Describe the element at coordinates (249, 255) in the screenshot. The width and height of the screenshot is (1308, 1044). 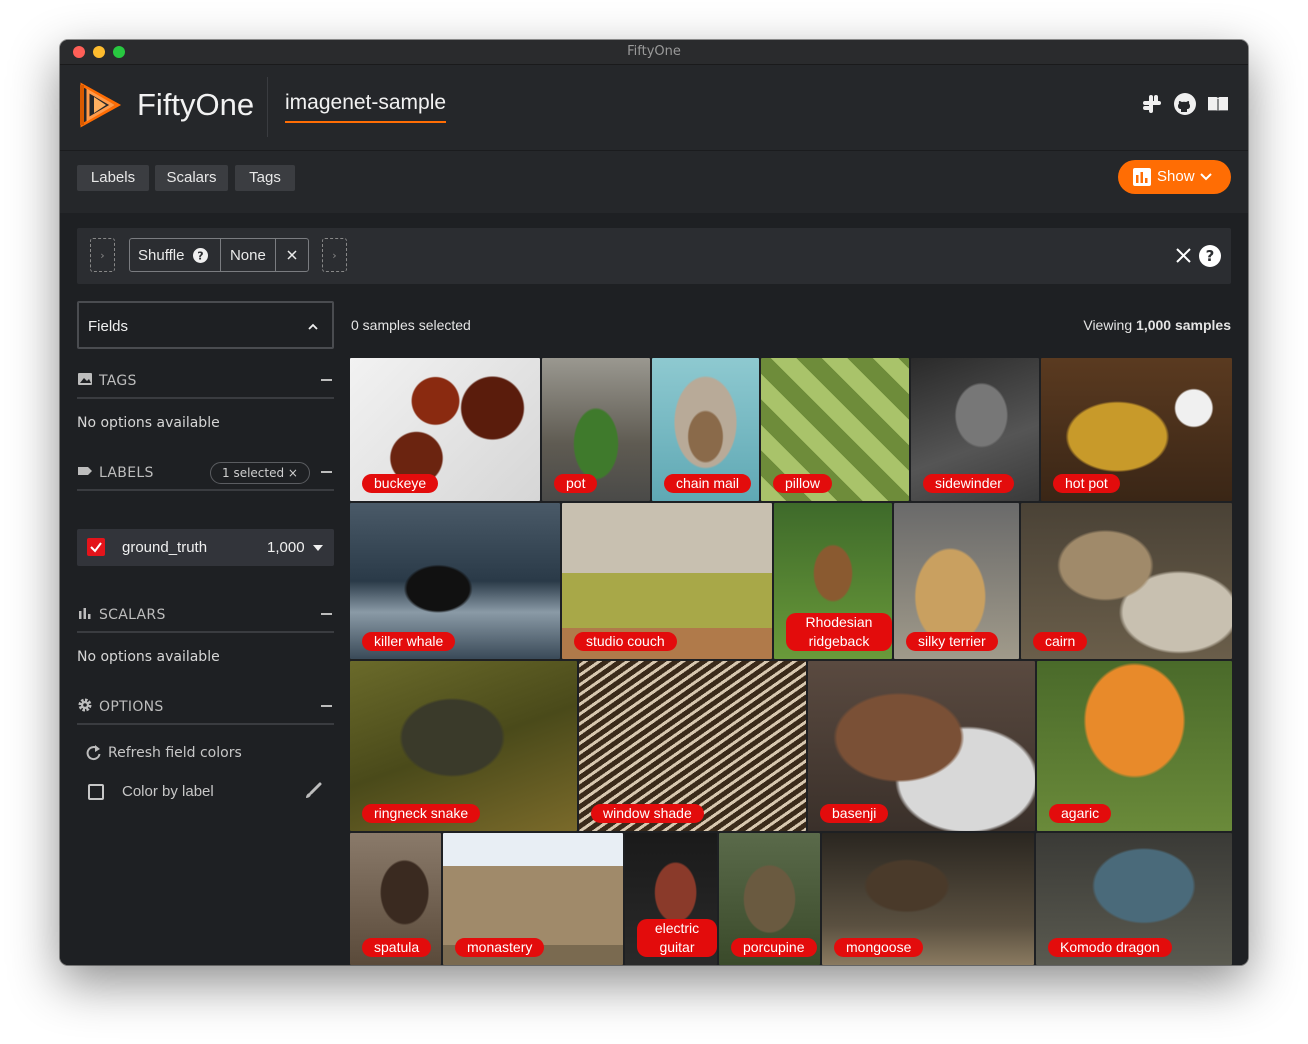
I see `stage-value: None` at that location.